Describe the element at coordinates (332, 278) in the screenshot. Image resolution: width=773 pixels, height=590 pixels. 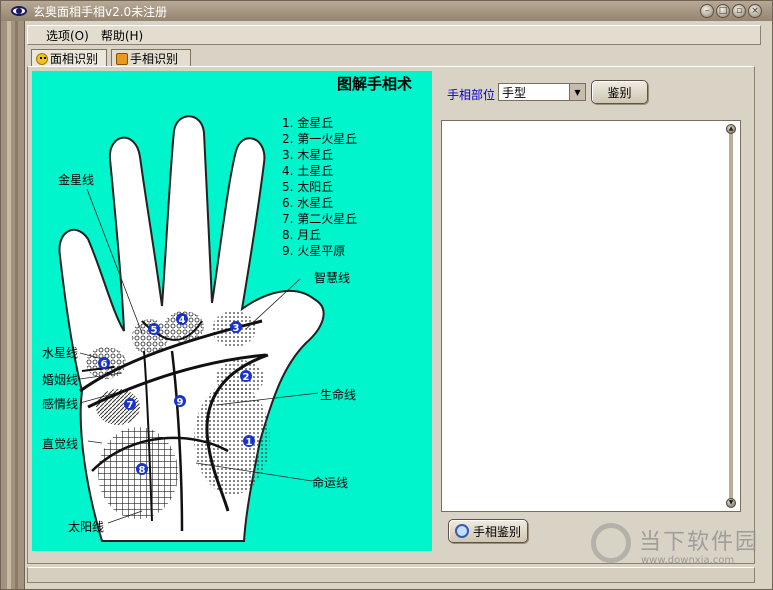
I see `label-wisdom-line: 智慧线` at that location.